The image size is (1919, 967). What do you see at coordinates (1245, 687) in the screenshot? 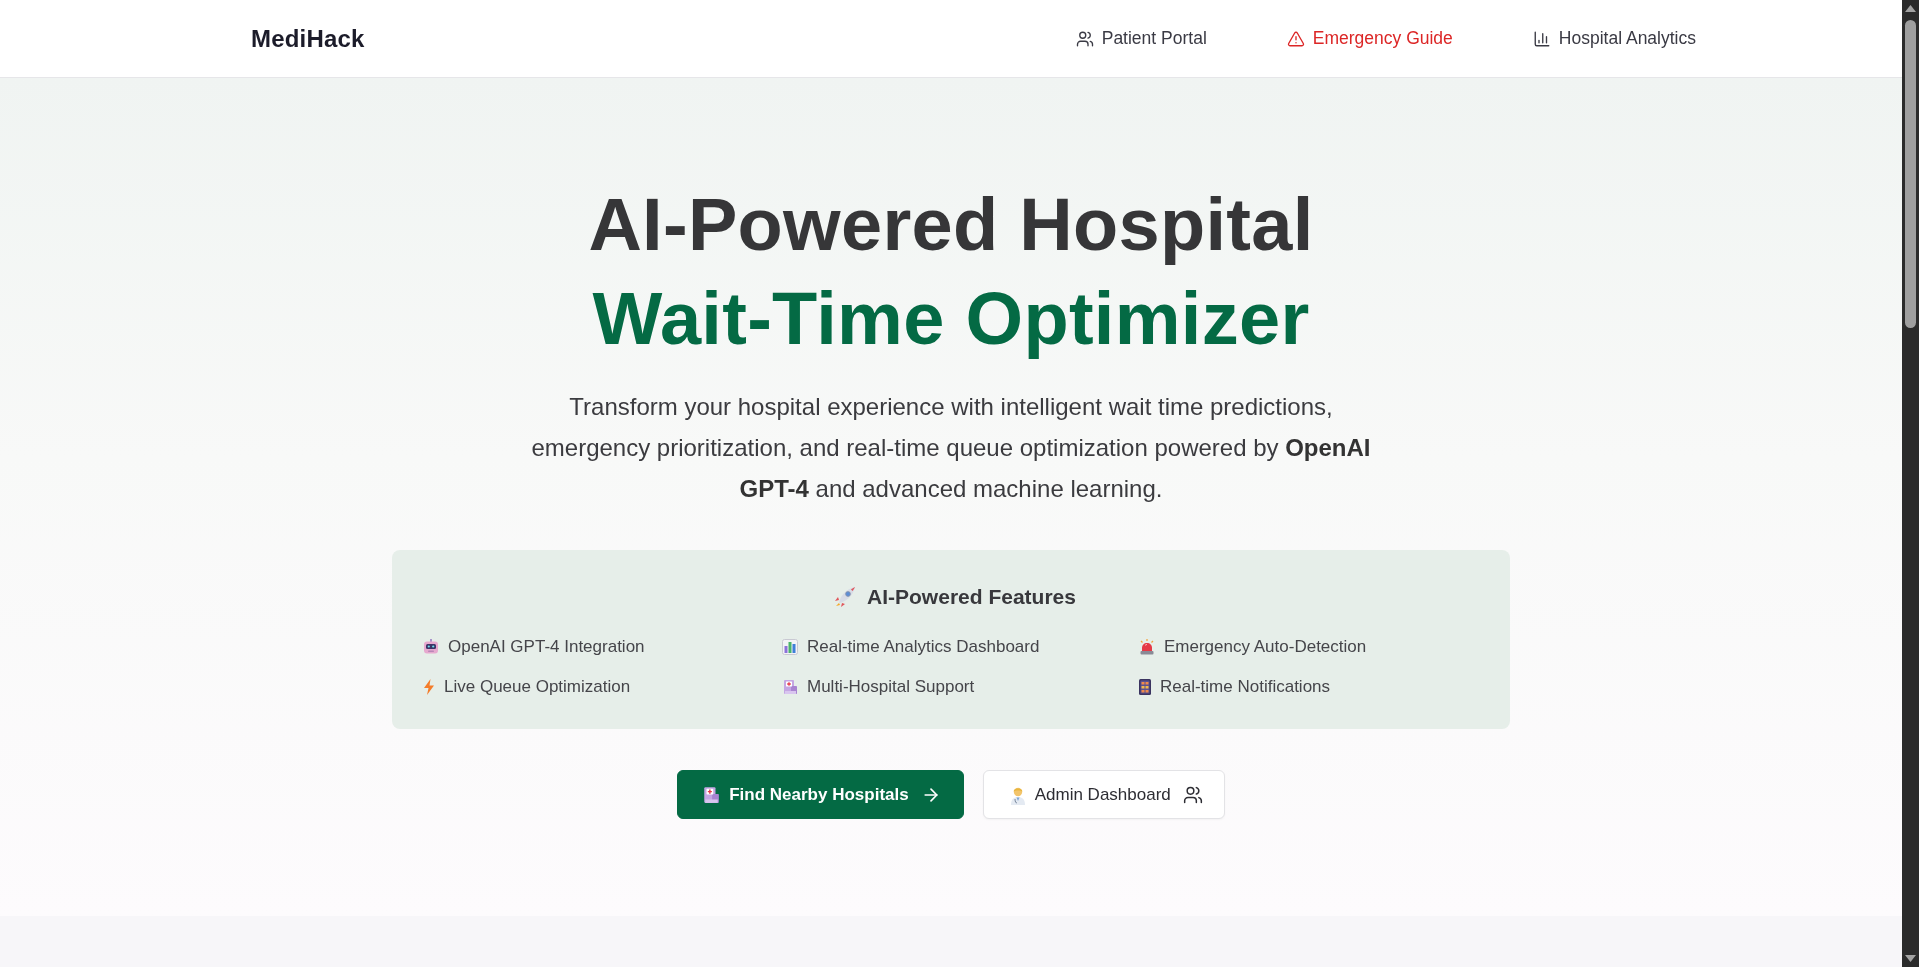
I see `feature-label: Real-time Notifications` at bounding box center [1245, 687].